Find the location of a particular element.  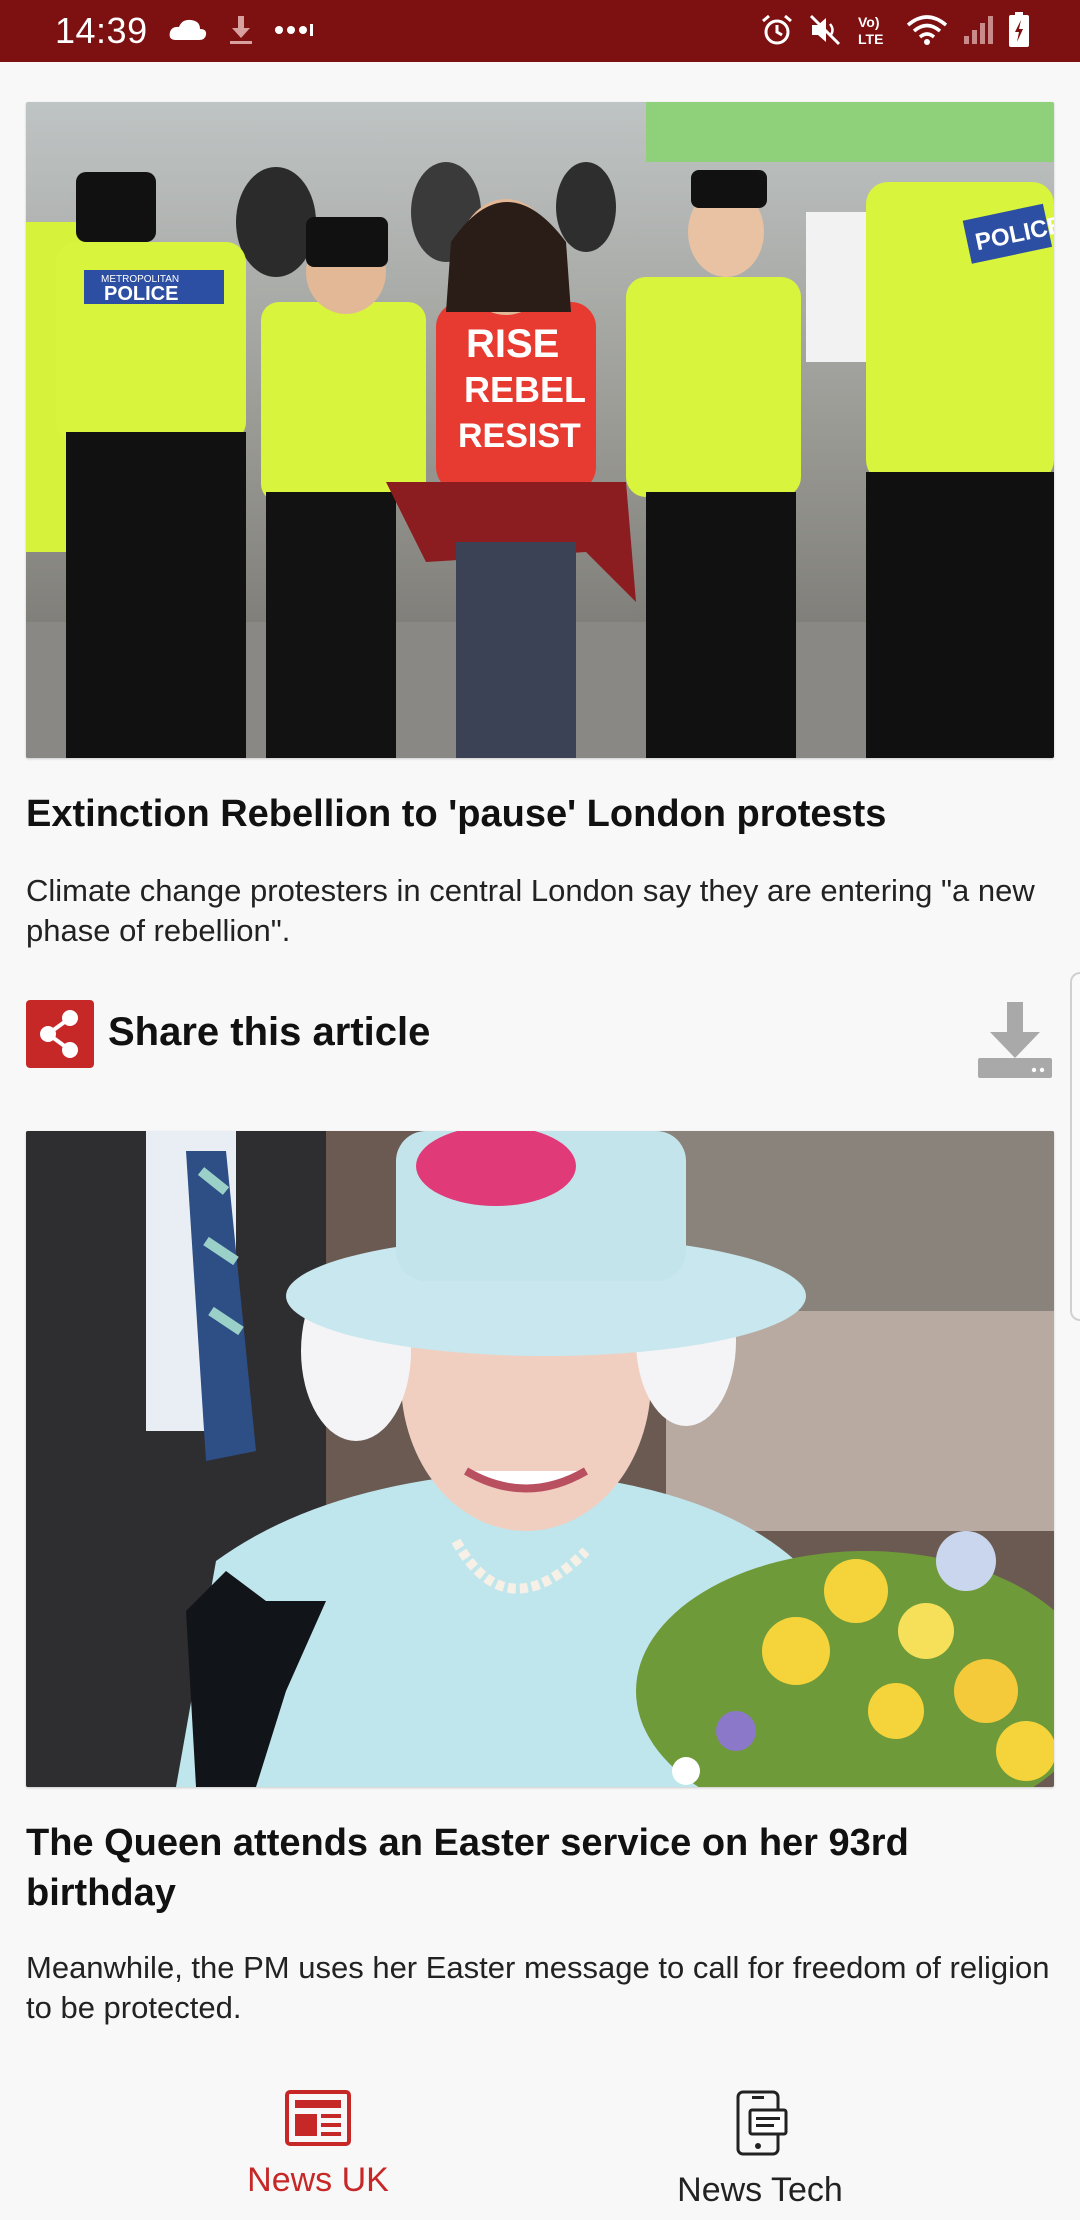

nav-item-news-tech: News Tech is located at coordinates (760, 2150).